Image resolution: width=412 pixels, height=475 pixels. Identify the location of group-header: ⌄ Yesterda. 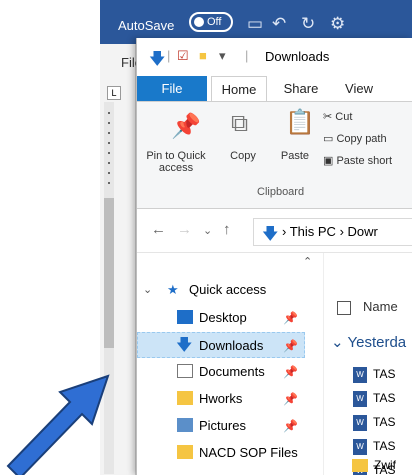
(368, 342).